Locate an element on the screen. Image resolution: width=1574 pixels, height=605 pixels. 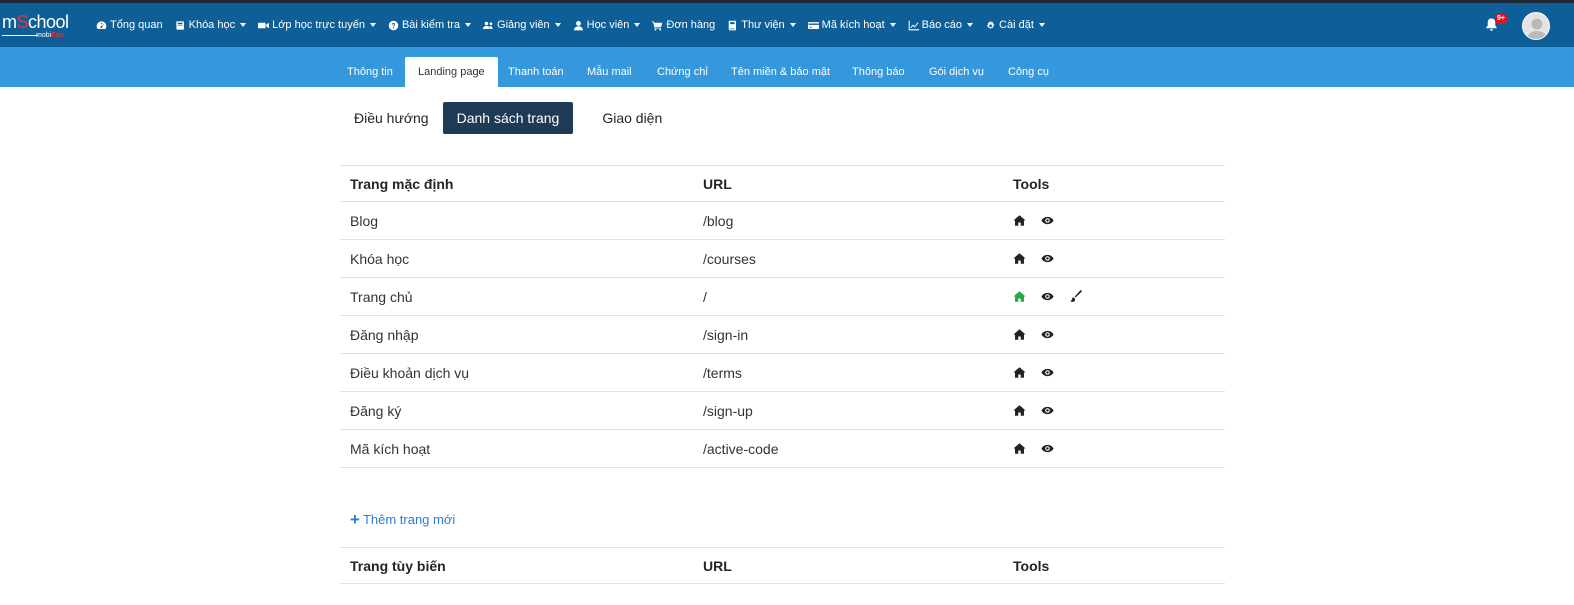
table-row: Đăng nhập/sign-in is located at coordinates (782, 334).